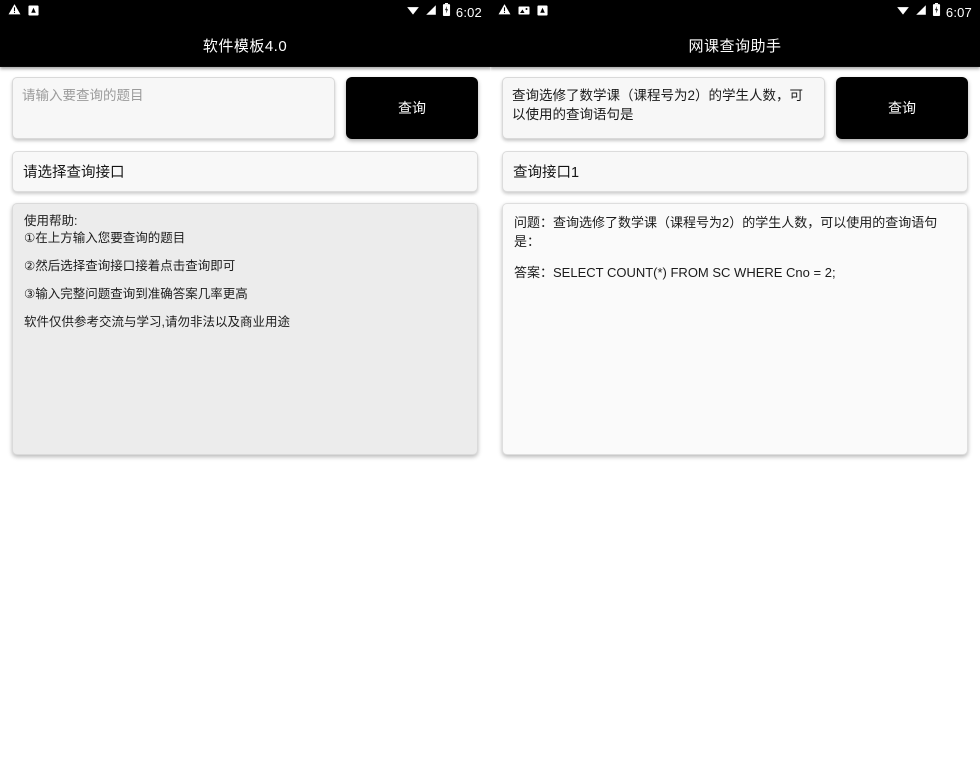 This screenshot has width=980, height=781. I want to click on help-line-disclaimer: 软件仅供参考交流与学习,请勿非法以及商业用途, so click(157, 322).